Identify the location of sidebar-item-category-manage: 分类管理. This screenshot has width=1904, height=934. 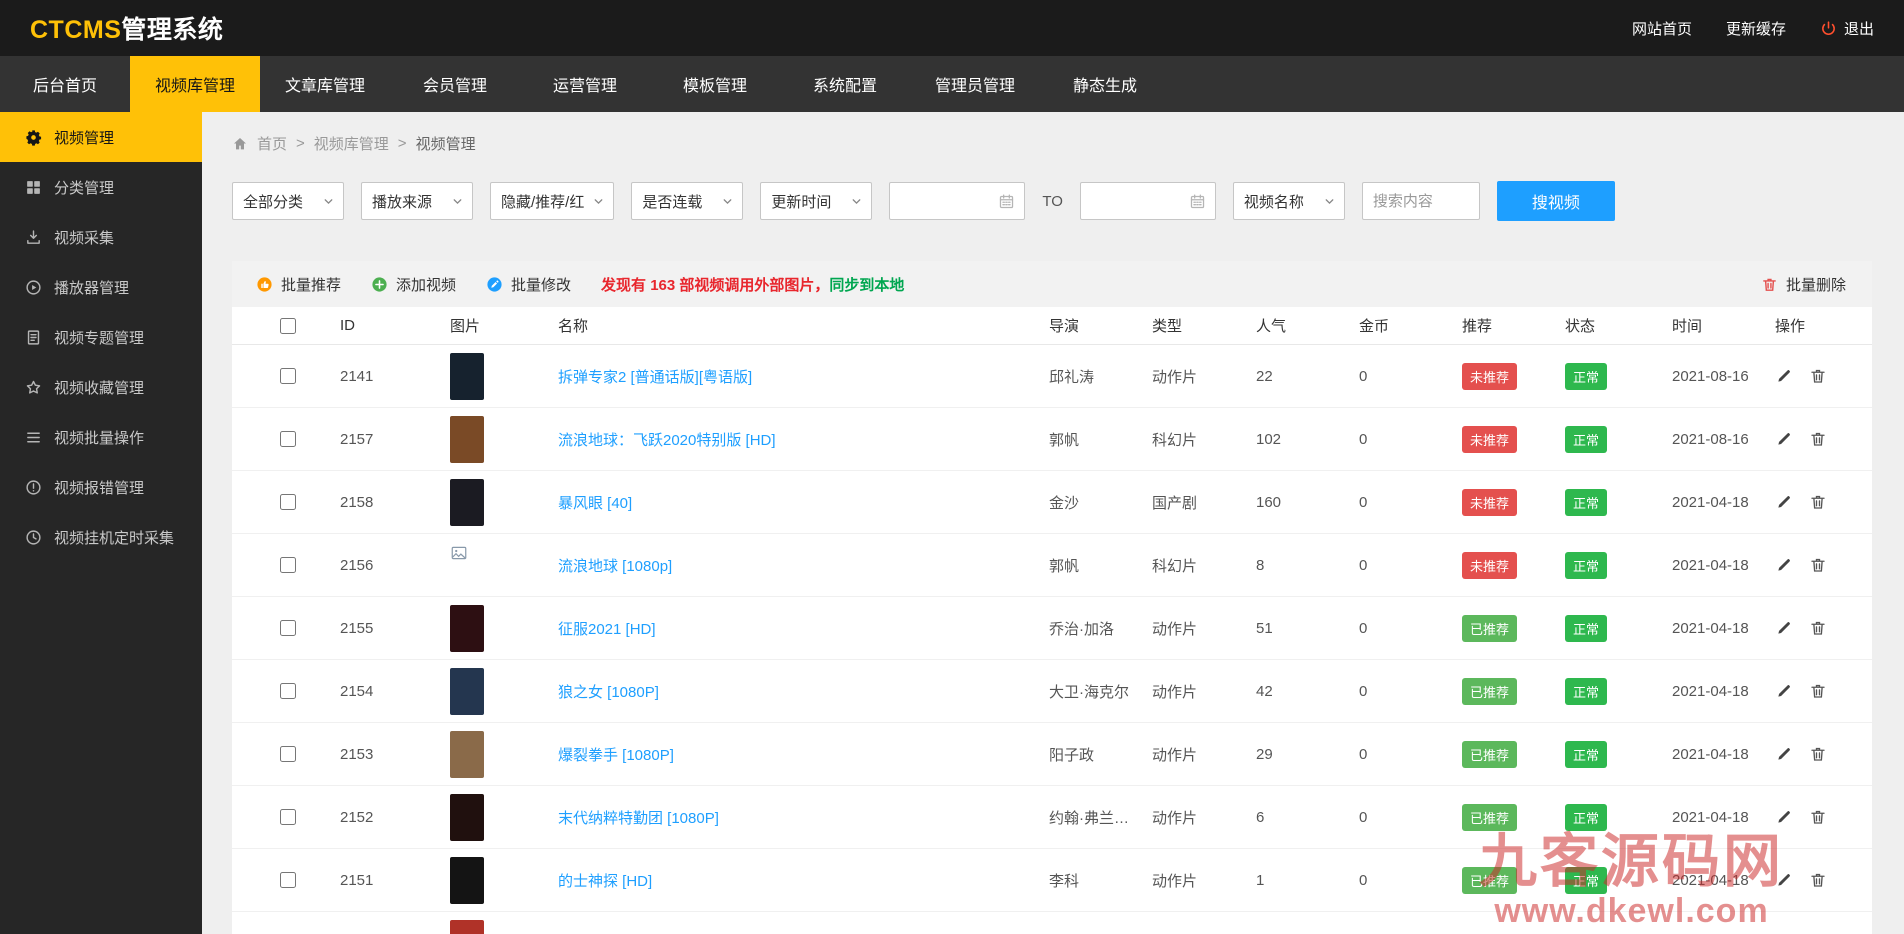
(101, 187).